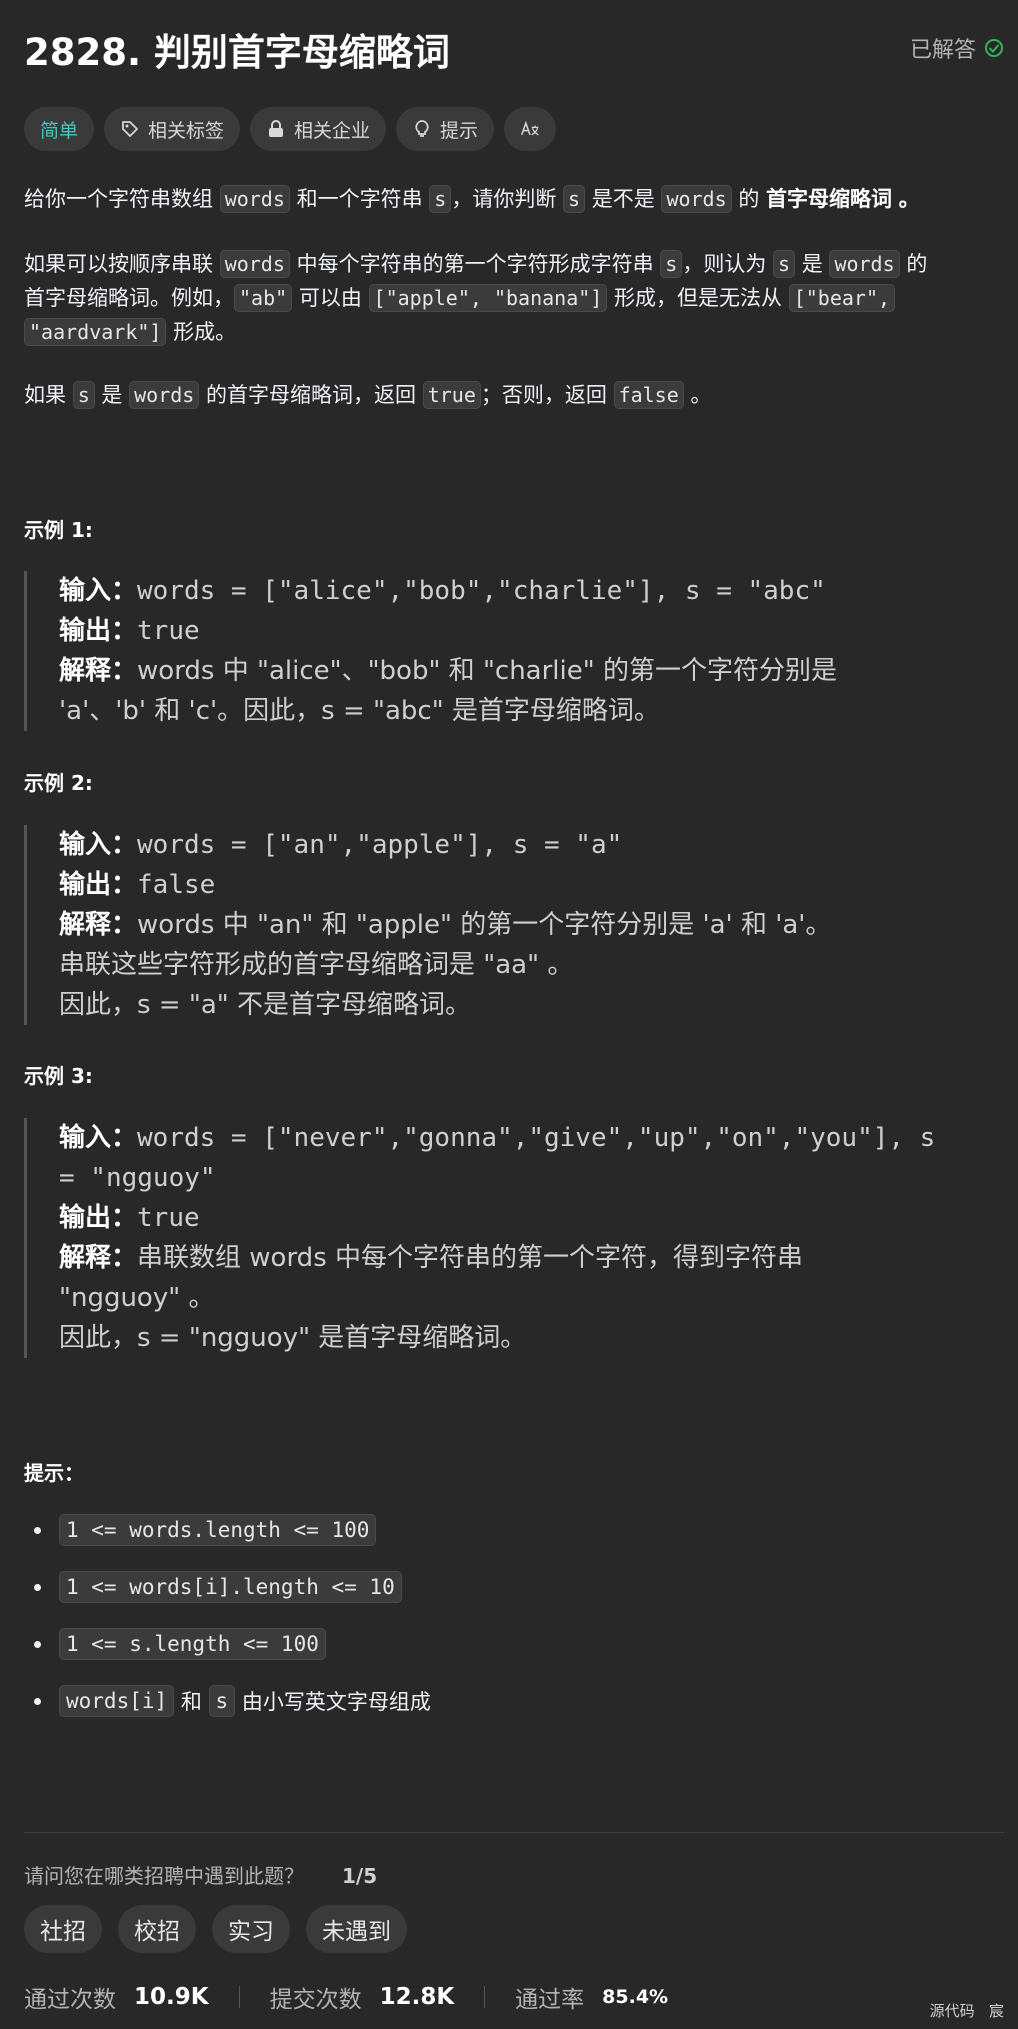  What do you see at coordinates (201, 1876) in the screenshot?
I see `survey-question: 请问您在哪类招聘中遇到此题？ 1/5` at bounding box center [201, 1876].